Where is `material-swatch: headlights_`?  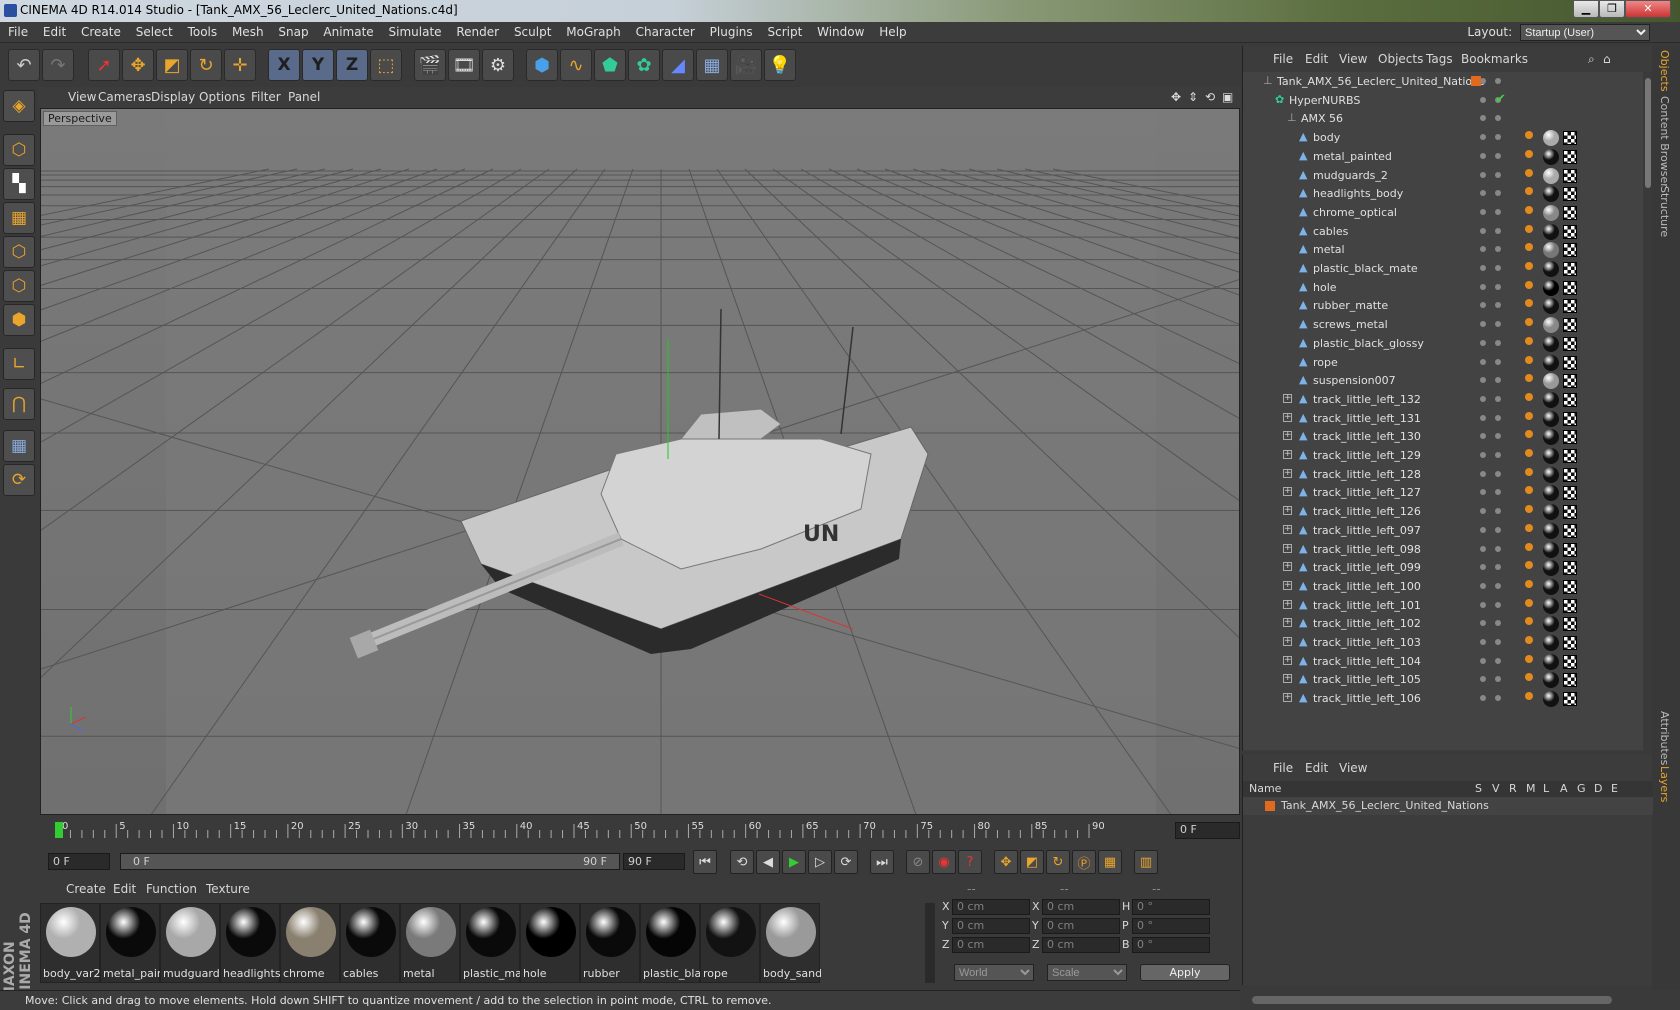
material-swatch: headlights_ is located at coordinates (250, 943).